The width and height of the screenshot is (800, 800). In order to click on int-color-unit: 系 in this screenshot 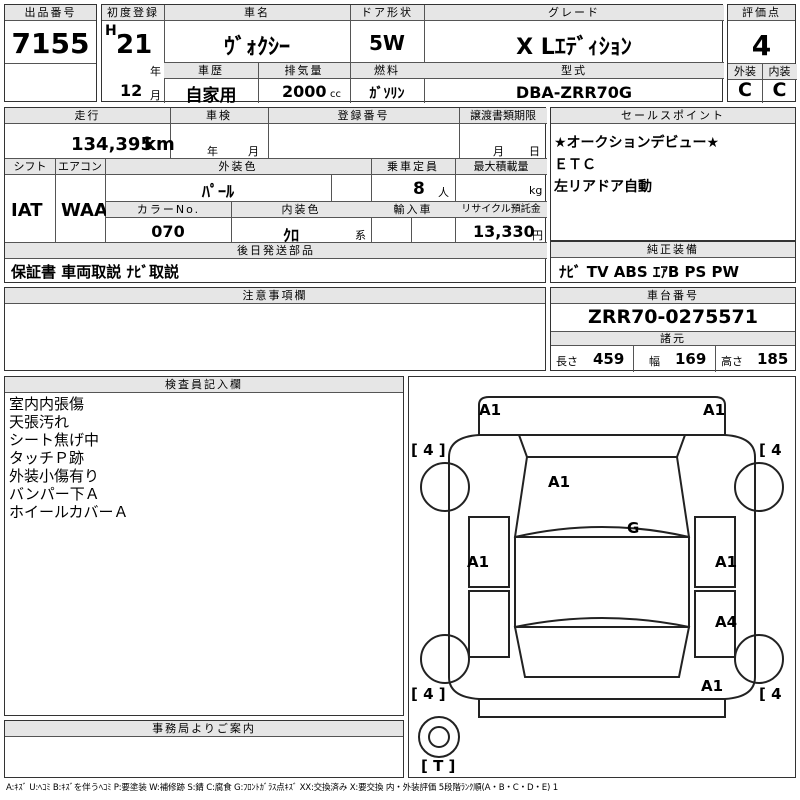, I will do `click(360, 235)`.